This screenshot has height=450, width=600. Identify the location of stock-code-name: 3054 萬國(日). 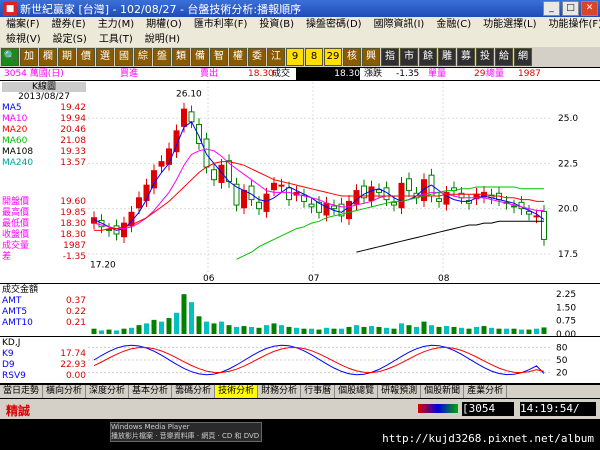
(34, 74).